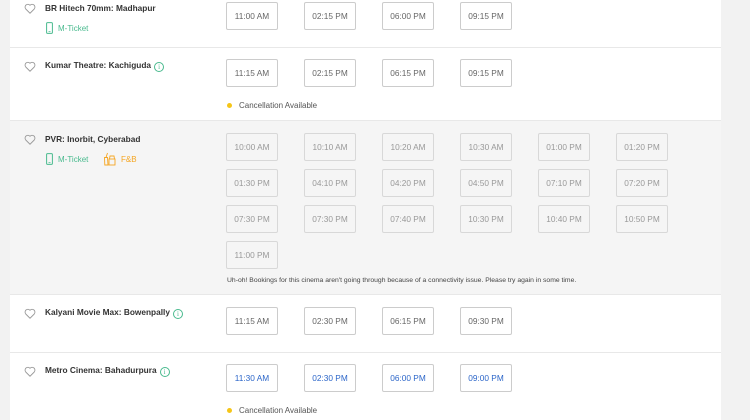 Image resolution: width=750 pixels, height=420 pixels. I want to click on showtime-button: 01:30 PM, so click(252, 183).